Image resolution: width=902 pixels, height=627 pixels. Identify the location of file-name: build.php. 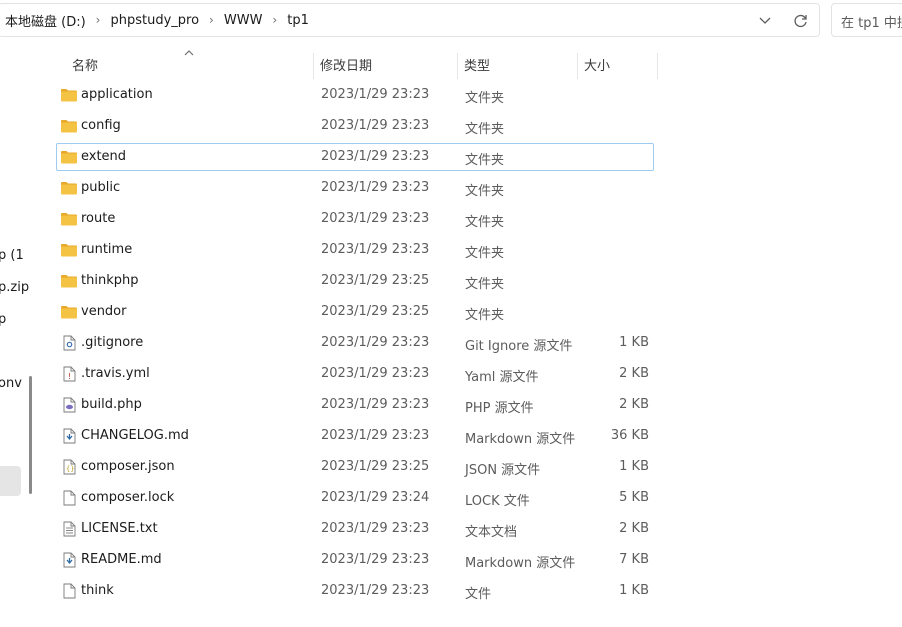
(111, 404).